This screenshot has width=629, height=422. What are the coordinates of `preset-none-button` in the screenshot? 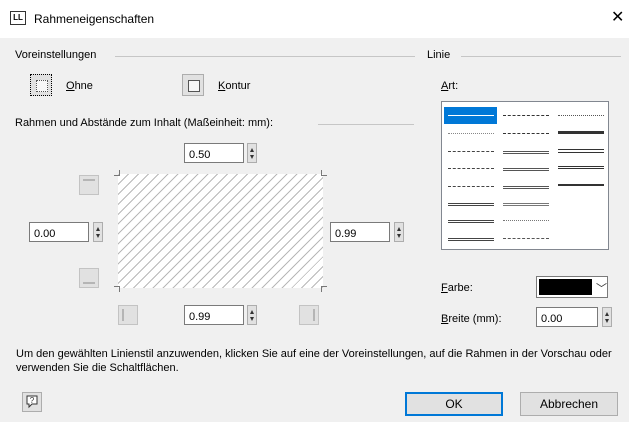 It's located at (41, 85).